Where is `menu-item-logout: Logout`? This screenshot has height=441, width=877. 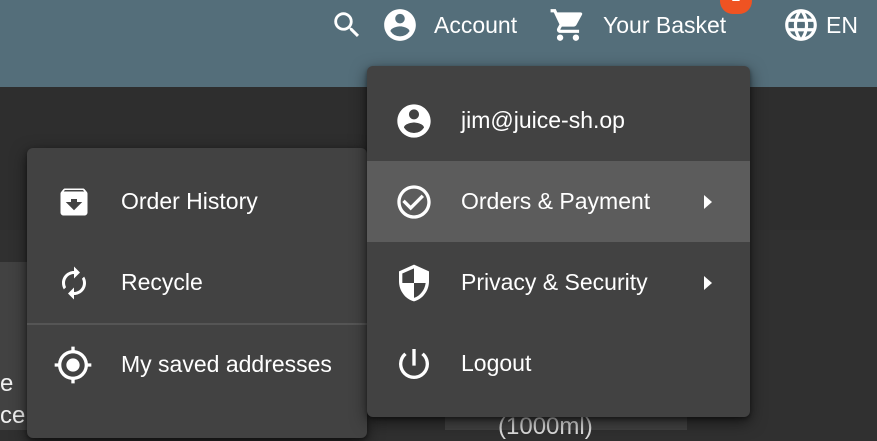
menu-item-logout: Logout is located at coordinates (558, 363).